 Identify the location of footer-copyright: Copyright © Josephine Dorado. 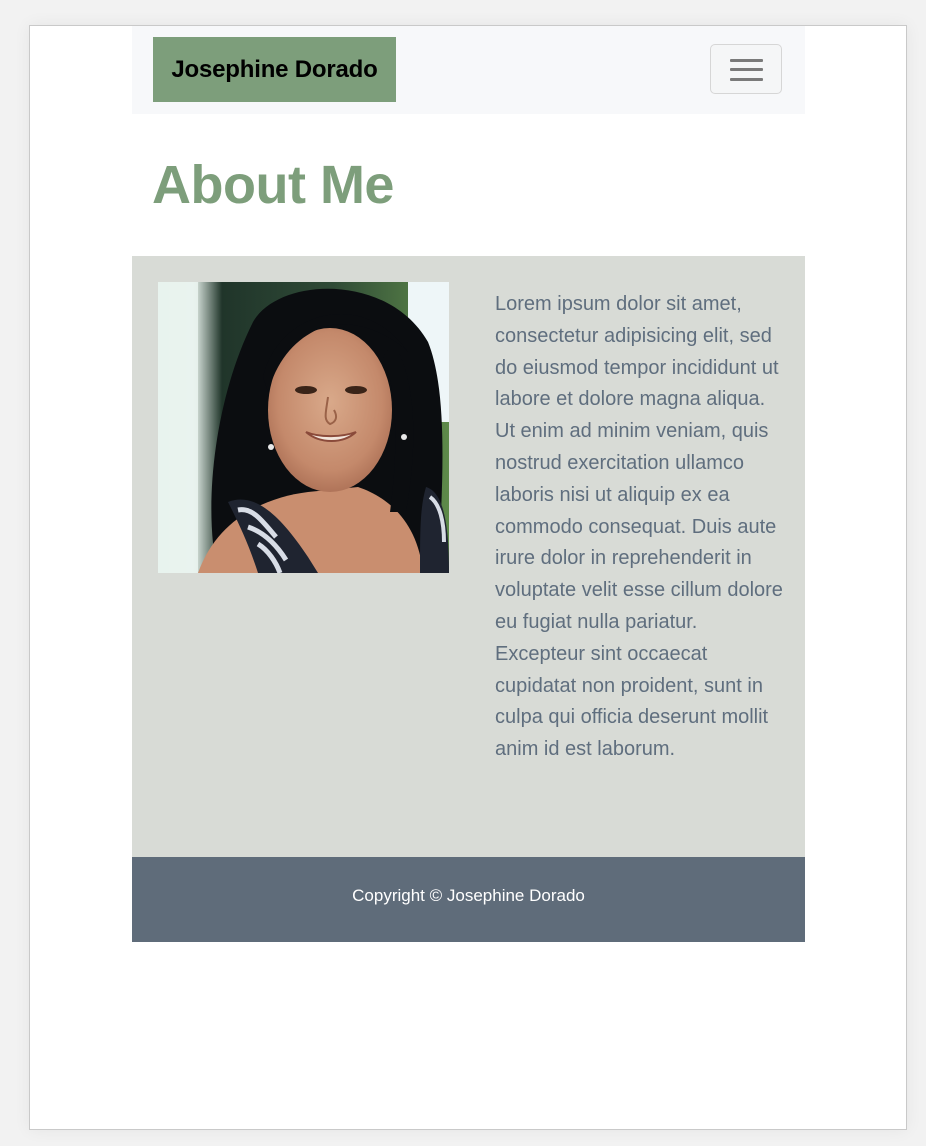
(468, 895).